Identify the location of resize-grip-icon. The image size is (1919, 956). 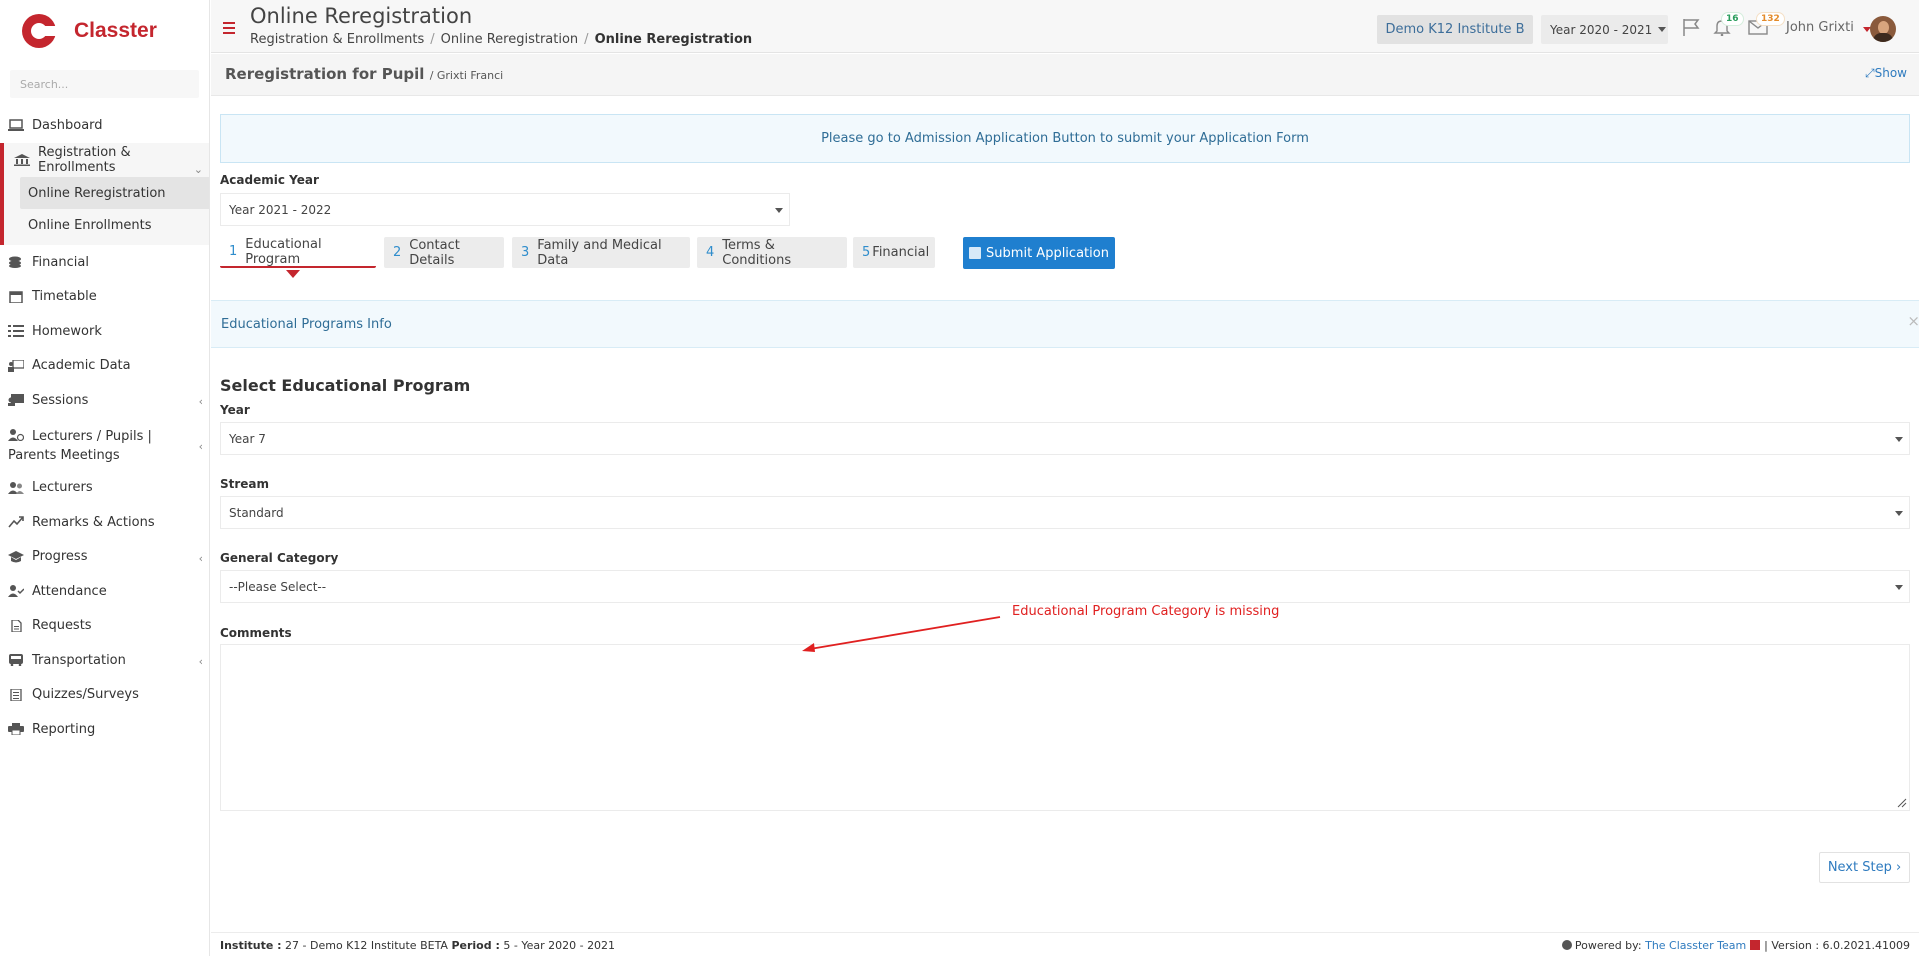
(1902, 803).